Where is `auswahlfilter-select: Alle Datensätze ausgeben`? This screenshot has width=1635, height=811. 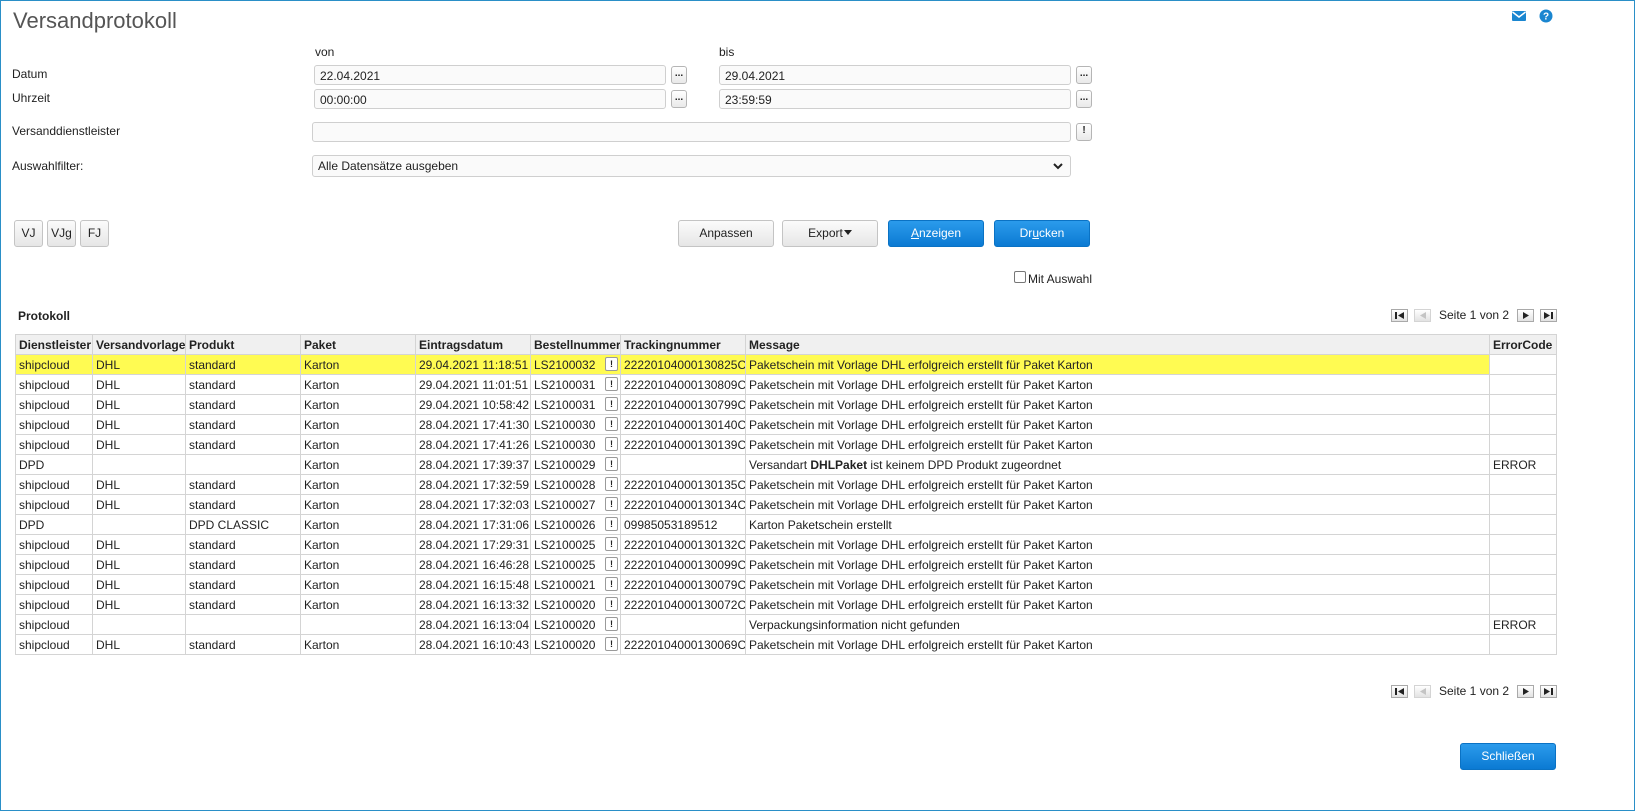 auswahlfilter-select: Alle Datensätze ausgeben is located at coordinates (691, 166).